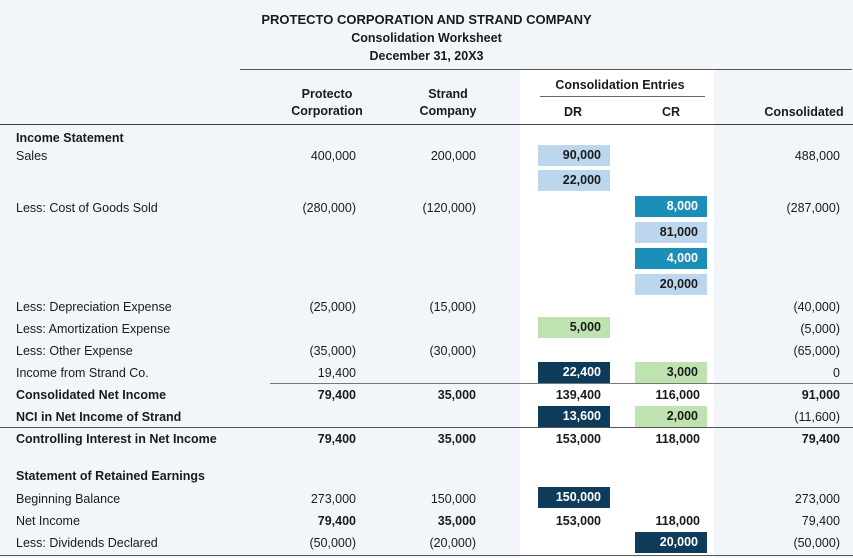 This screenshot has width=853, height=558. I want to click on header-strand-line1: Strand, so click(448, 94).